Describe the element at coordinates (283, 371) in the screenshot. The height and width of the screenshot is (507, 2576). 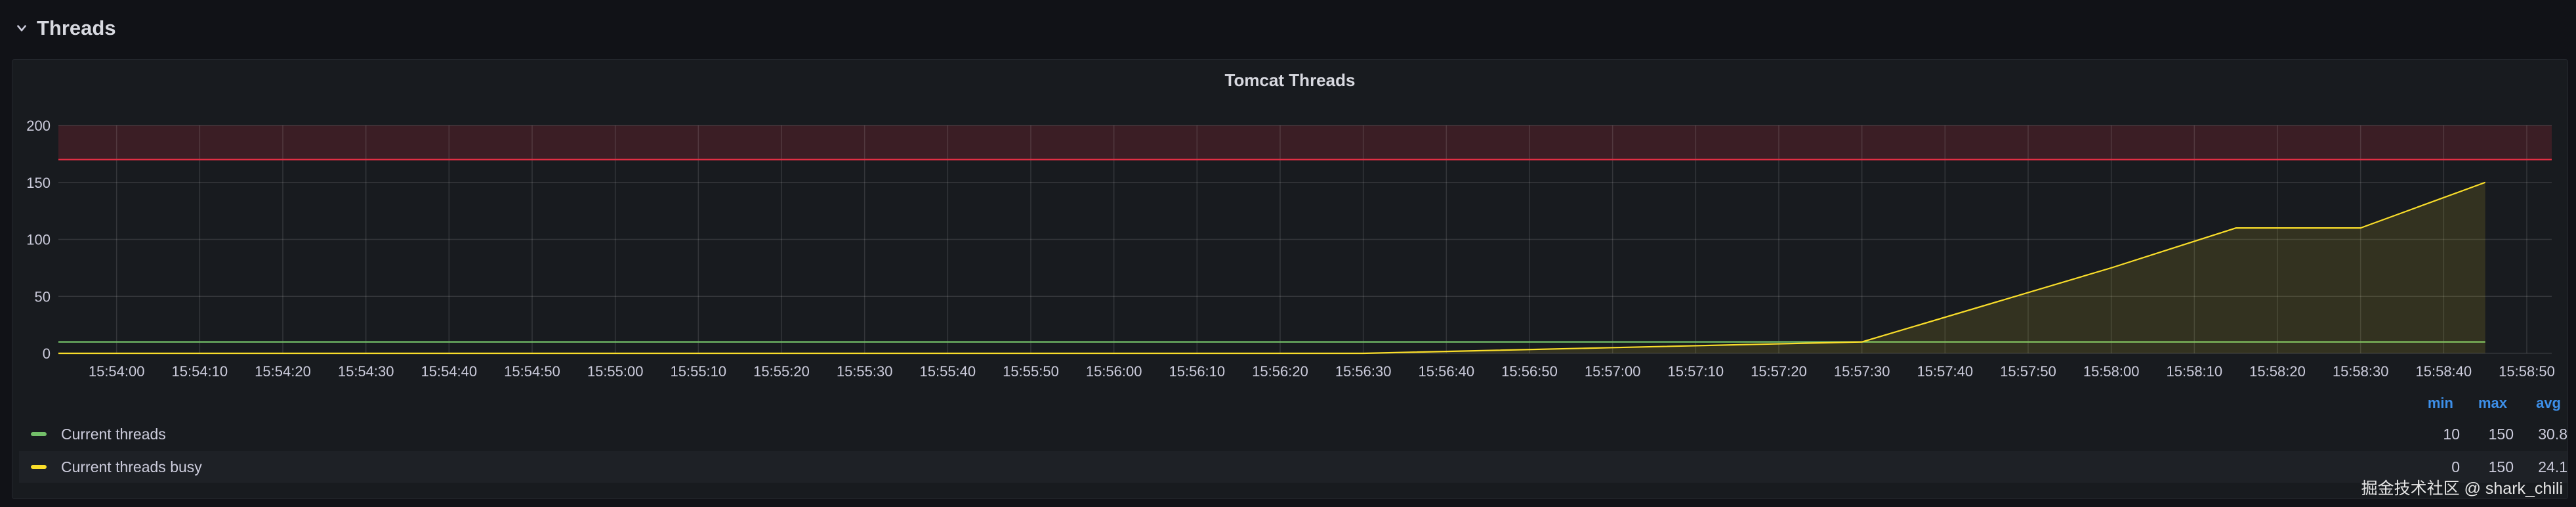
I see `x-tick-label: 15:54:20` at that location.